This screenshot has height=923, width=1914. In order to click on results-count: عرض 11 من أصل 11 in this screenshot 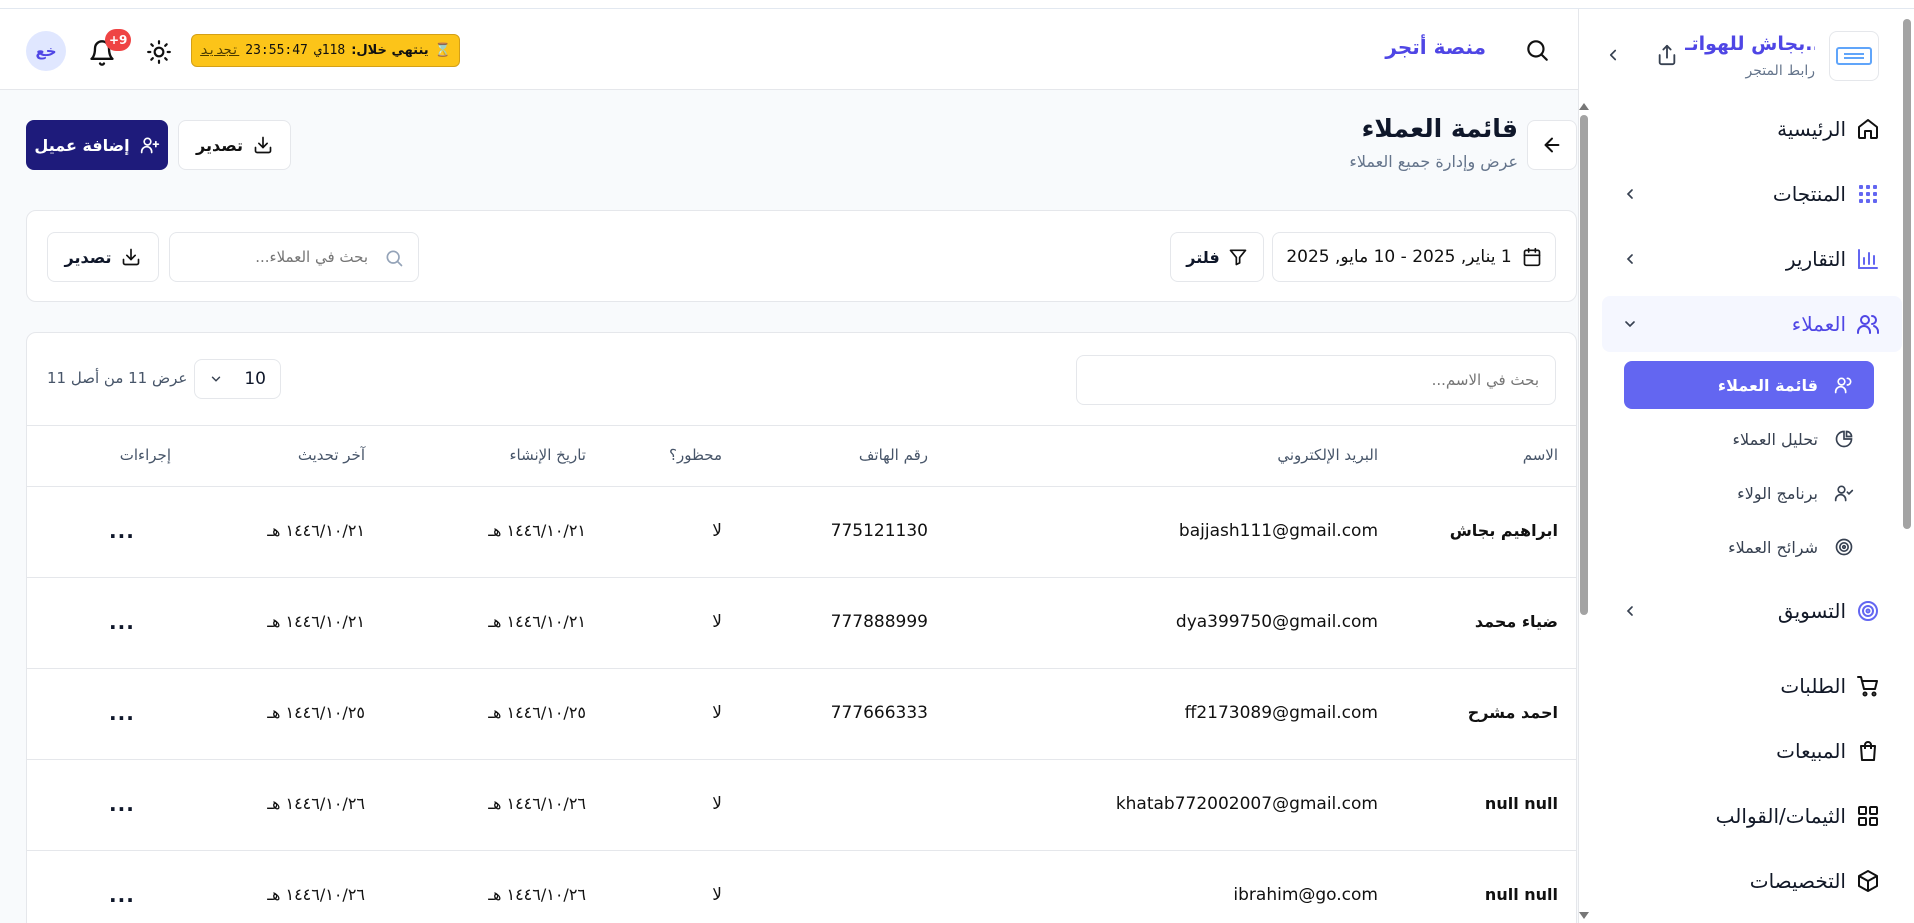, I will do `click(117, 378)`.